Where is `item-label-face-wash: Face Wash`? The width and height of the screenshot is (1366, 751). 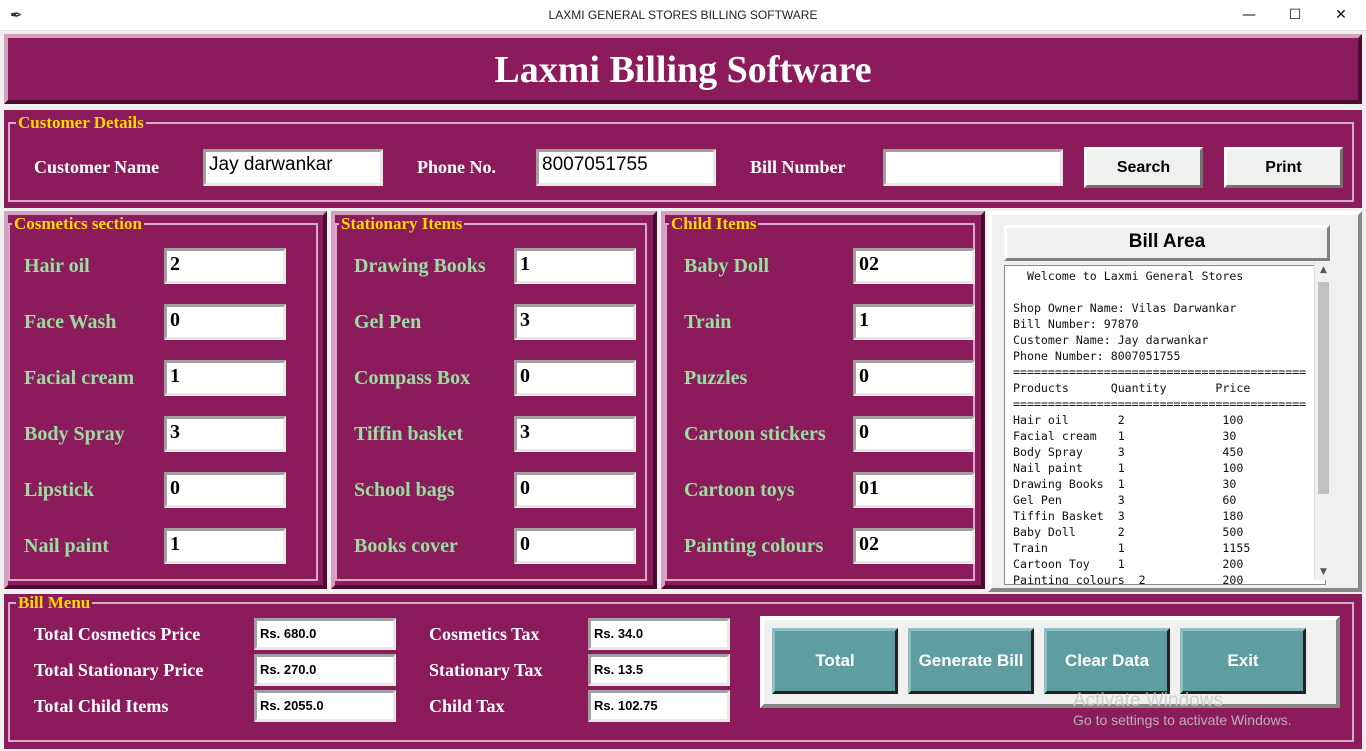 item-label-face-wash: Face Wash is located at coordinates (70, 322).